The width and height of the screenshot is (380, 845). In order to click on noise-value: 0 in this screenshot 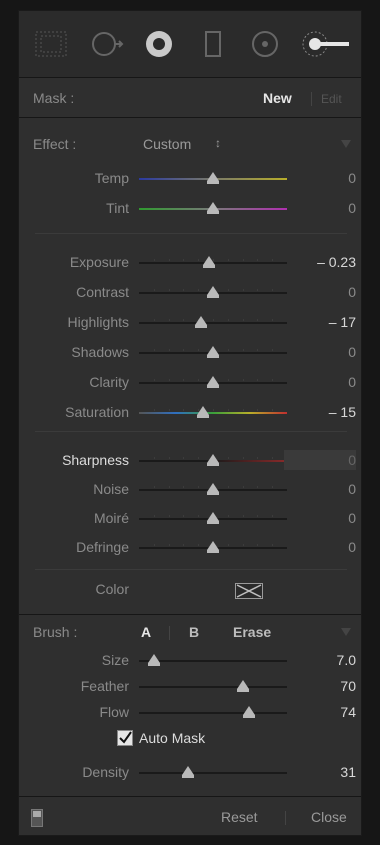, I will do `click(320, 489)`.